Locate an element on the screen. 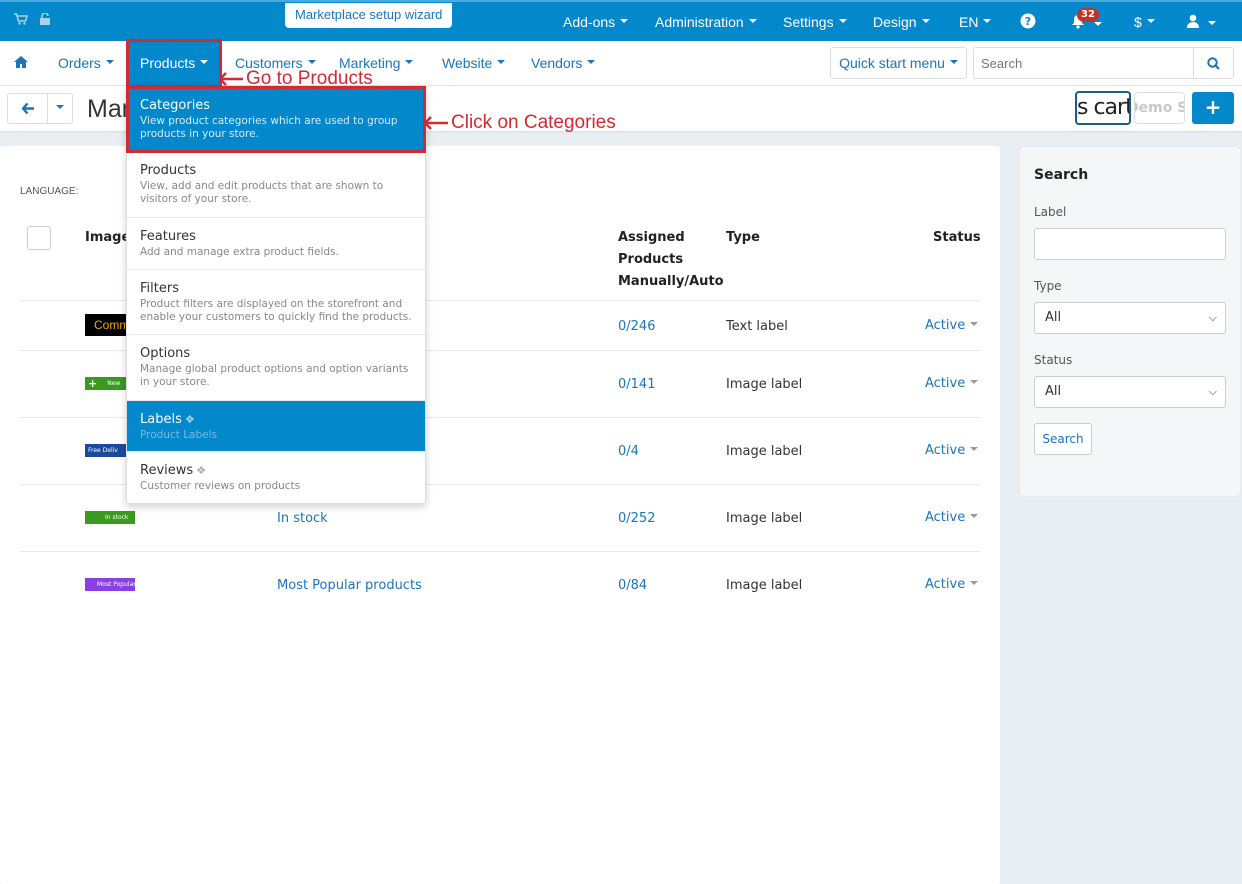 This screenshot has height=884, width=1242. label-image: Most Popular is located at coordinates (110, 584).